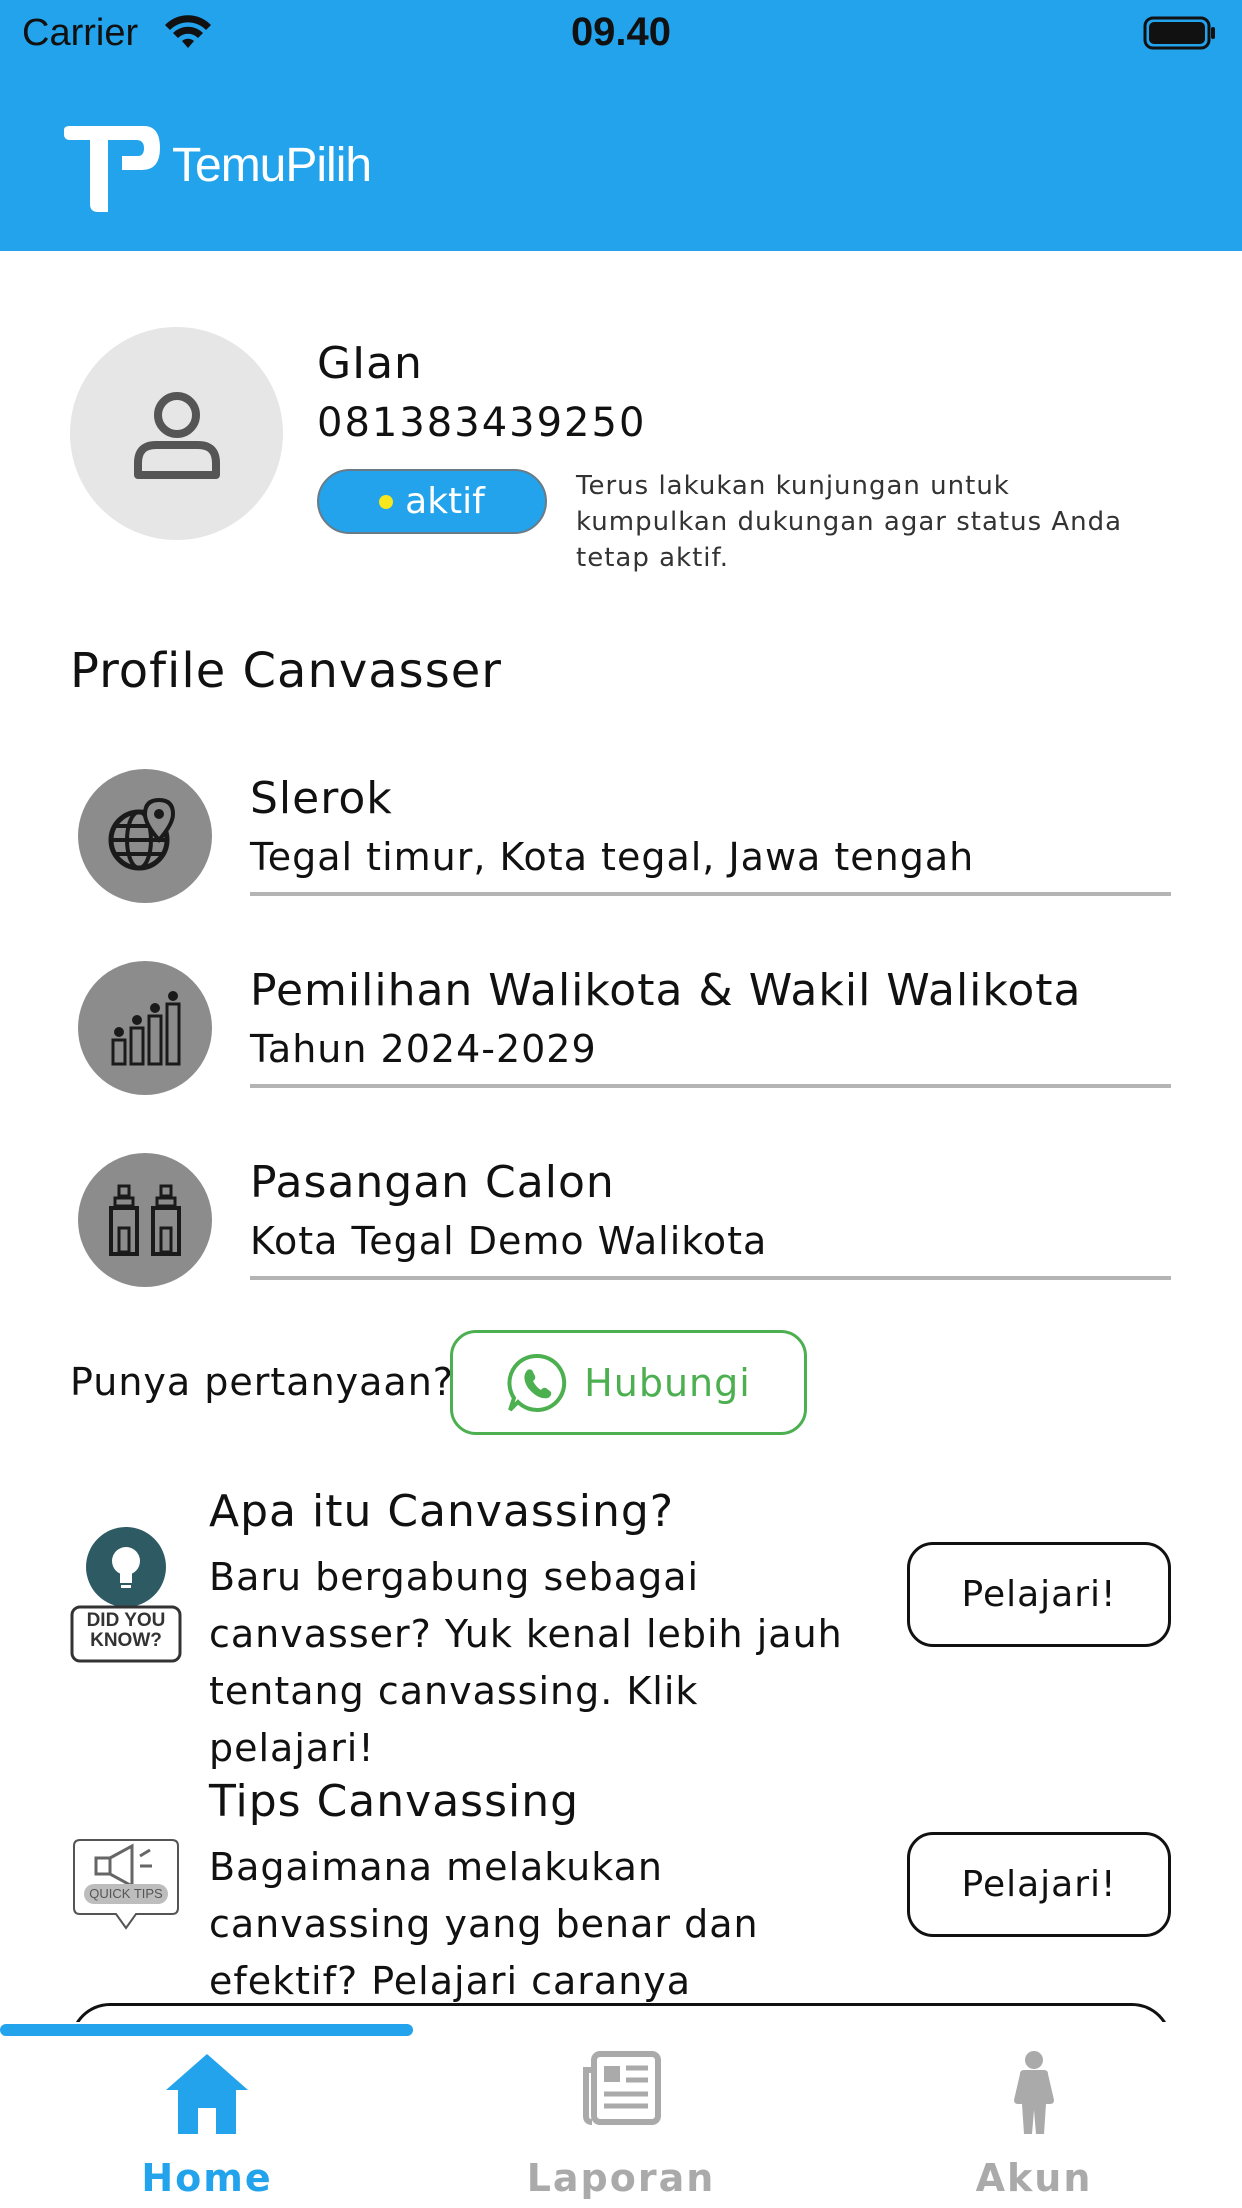 Image resolution: width=1242 pixels, height=2208 pixels. I want to click on quick-tips-label: QUICK TIPS, so click(126, 1893).